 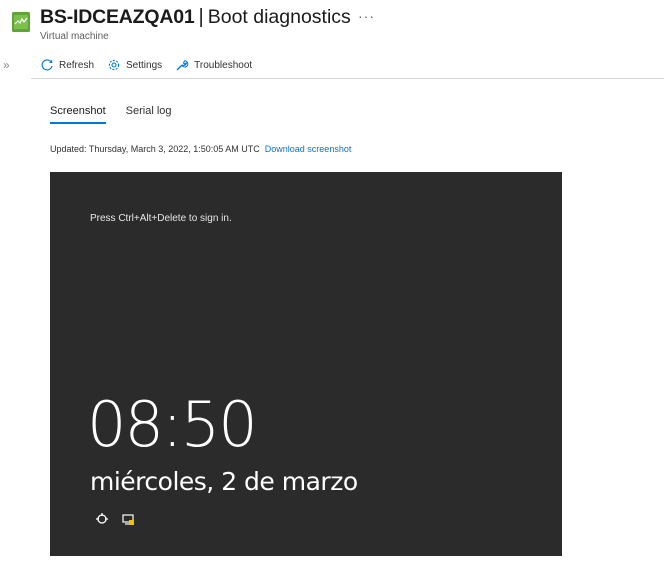 I want to click on settings-button: Settings, so click(x=134, y=65).